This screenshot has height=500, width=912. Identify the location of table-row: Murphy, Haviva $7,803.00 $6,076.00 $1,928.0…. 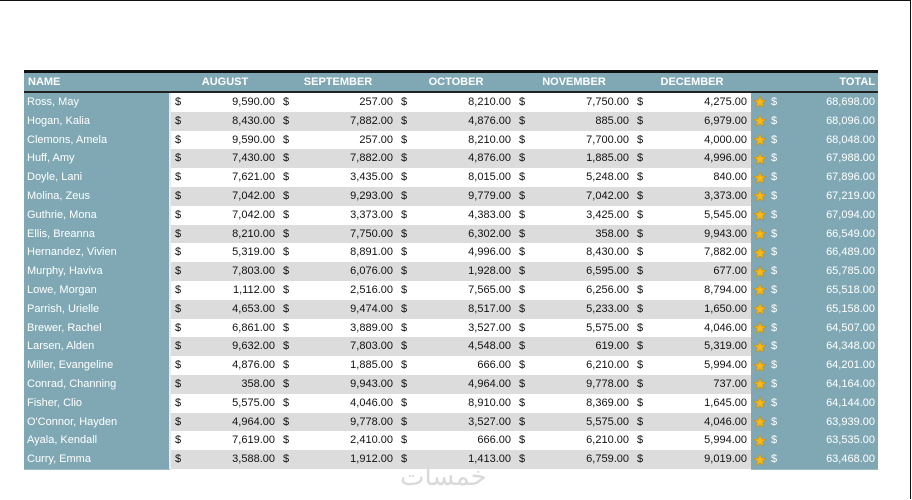
(451, 272).